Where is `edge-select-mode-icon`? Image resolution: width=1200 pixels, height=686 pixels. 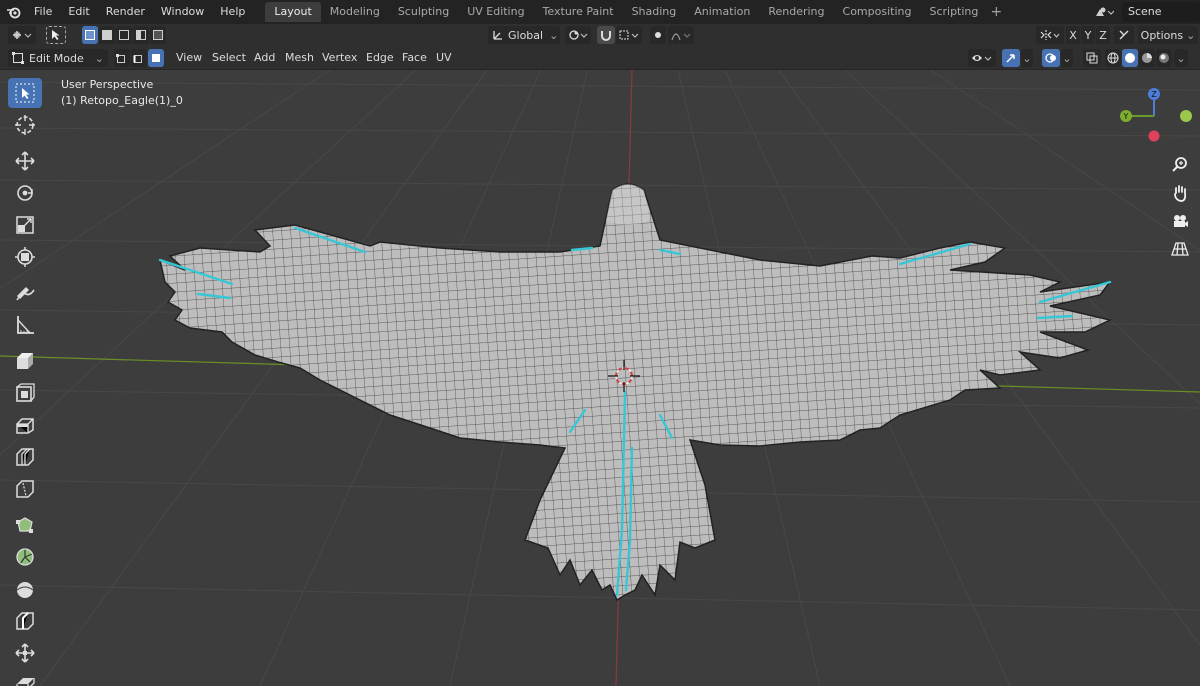
edge-select-mode-icon is located at coordinates (139, 58).